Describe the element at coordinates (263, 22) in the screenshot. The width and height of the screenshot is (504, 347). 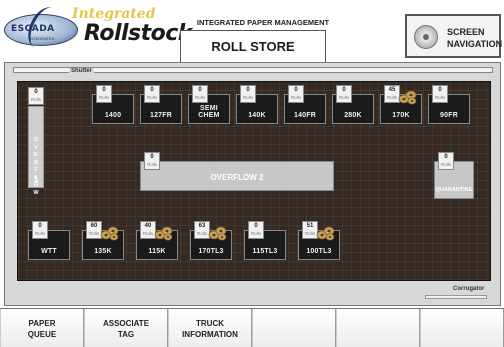
I see `system-title: INTEGRATED PAPER MANAGEMENT` at that location.